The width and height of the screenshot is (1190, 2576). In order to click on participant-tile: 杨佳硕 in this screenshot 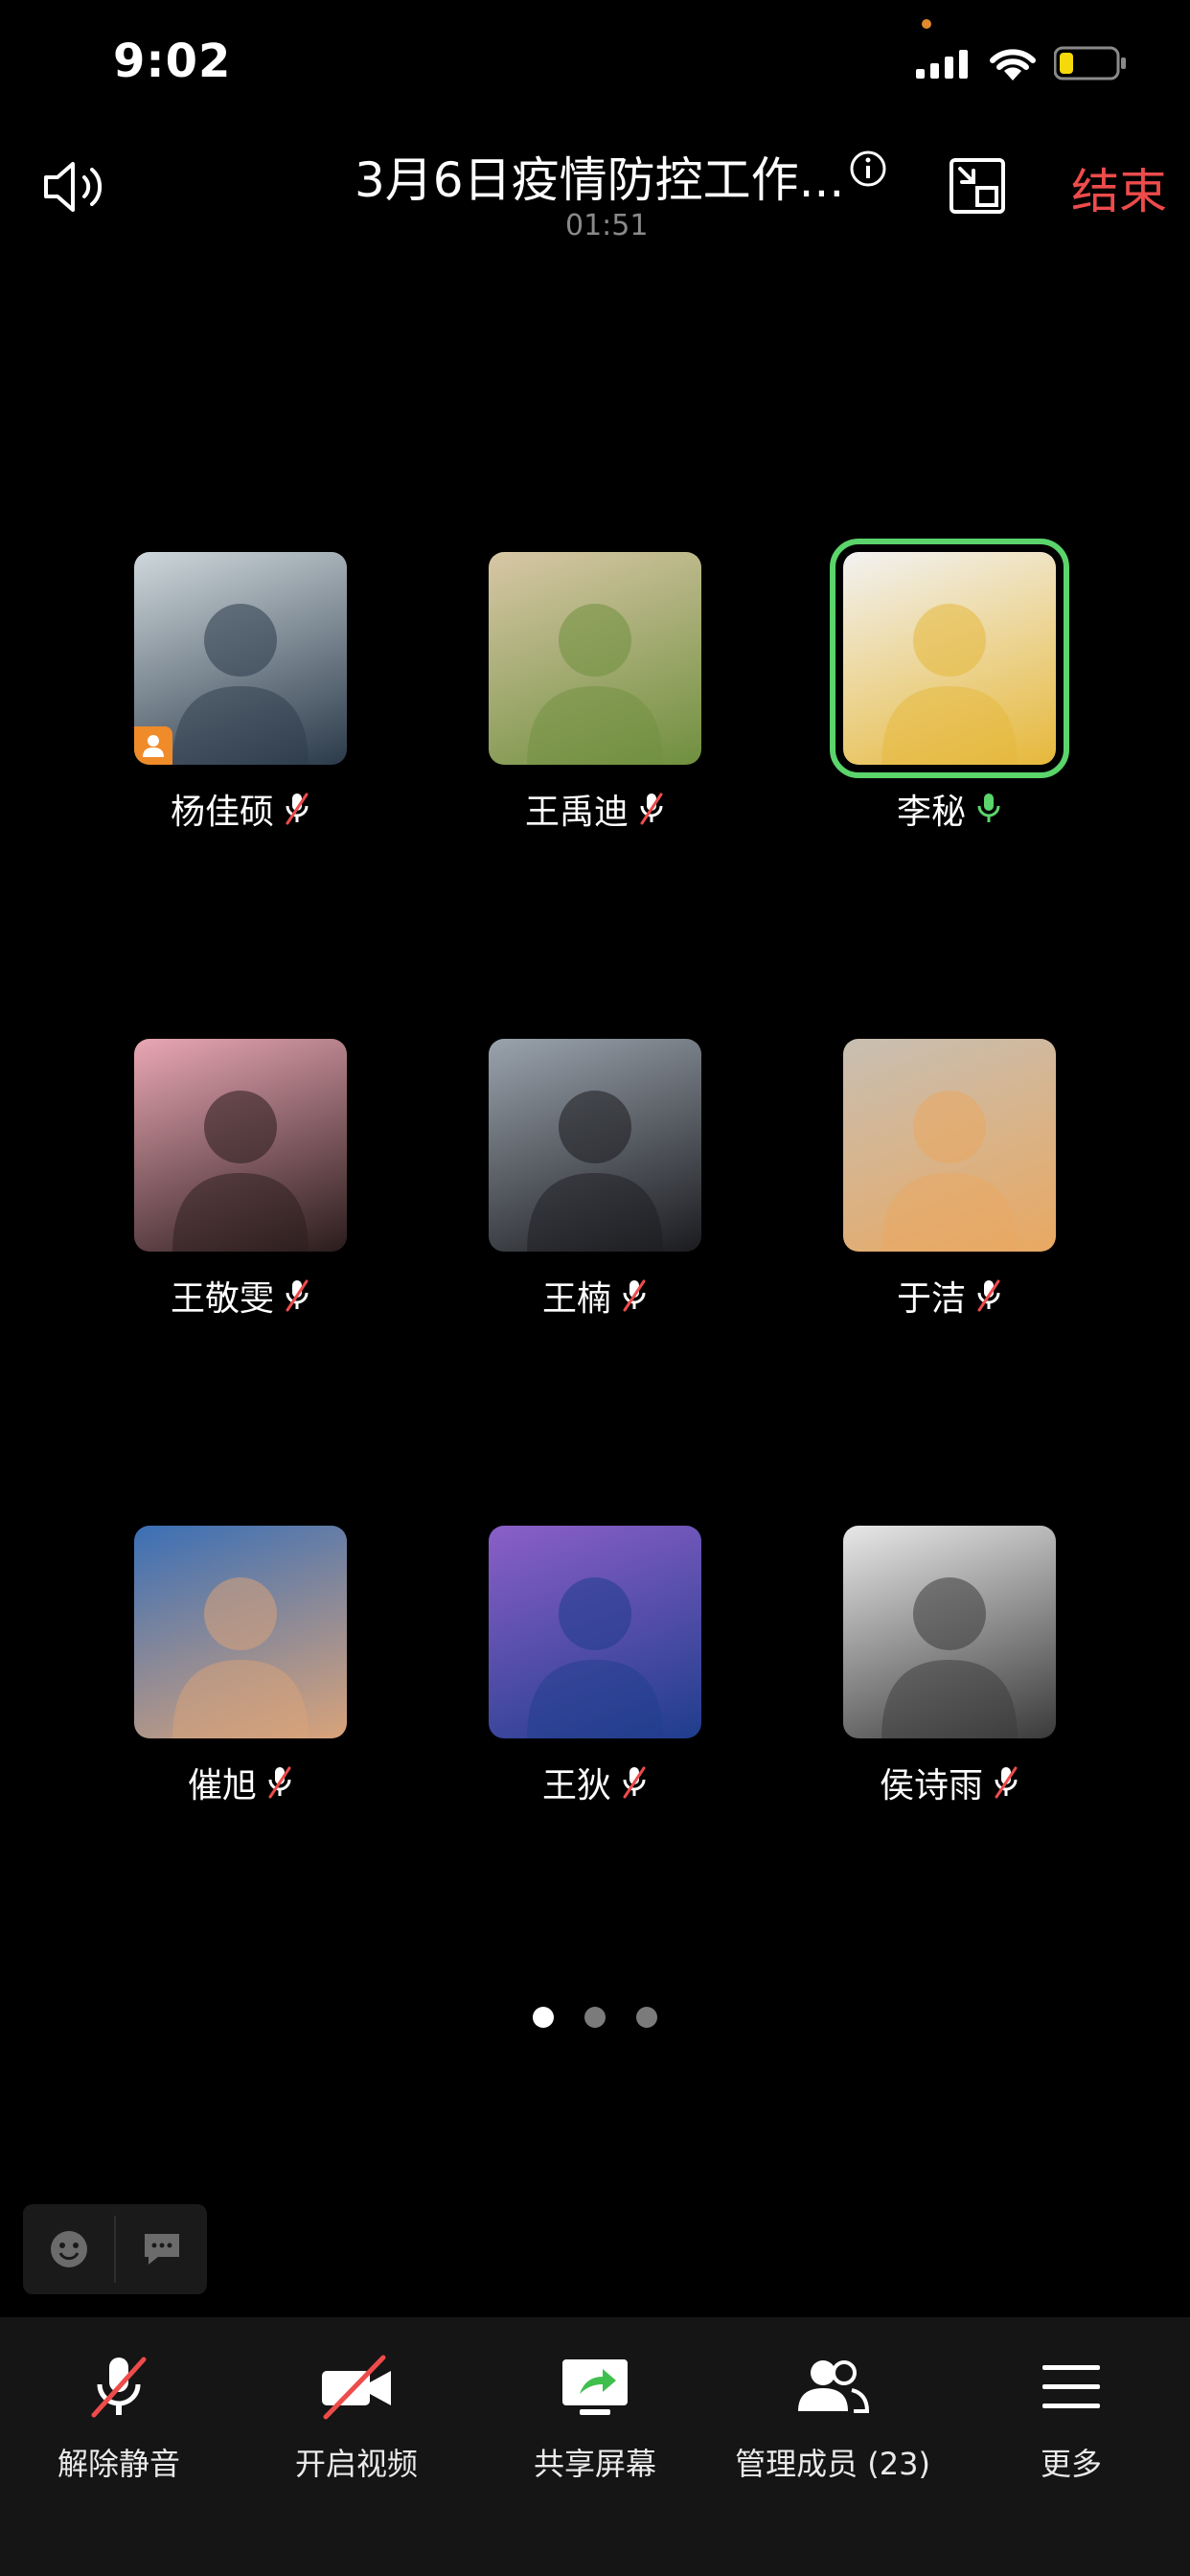, I will do `click(241, 693)`.